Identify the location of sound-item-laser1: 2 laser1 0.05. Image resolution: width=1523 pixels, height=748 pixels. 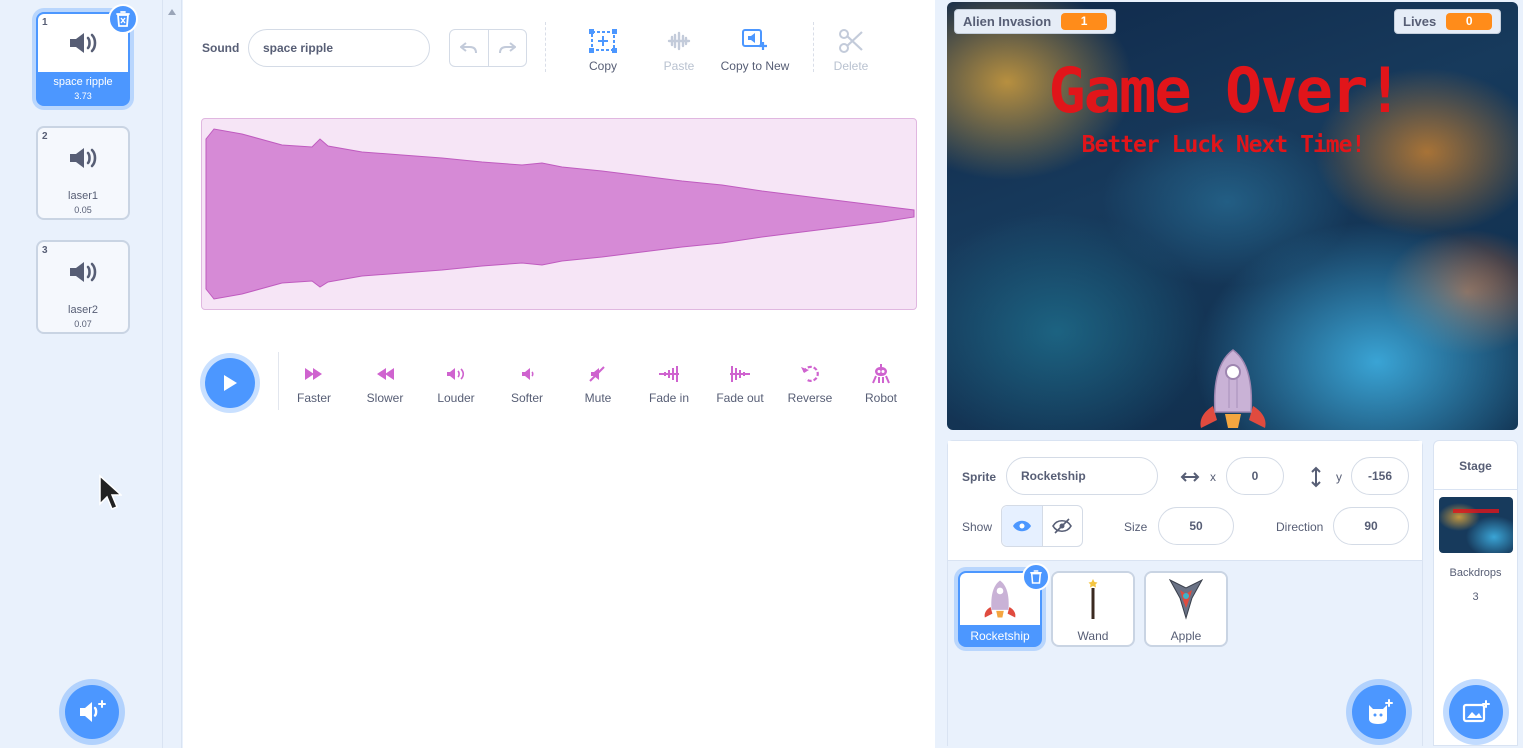
(83, 173).